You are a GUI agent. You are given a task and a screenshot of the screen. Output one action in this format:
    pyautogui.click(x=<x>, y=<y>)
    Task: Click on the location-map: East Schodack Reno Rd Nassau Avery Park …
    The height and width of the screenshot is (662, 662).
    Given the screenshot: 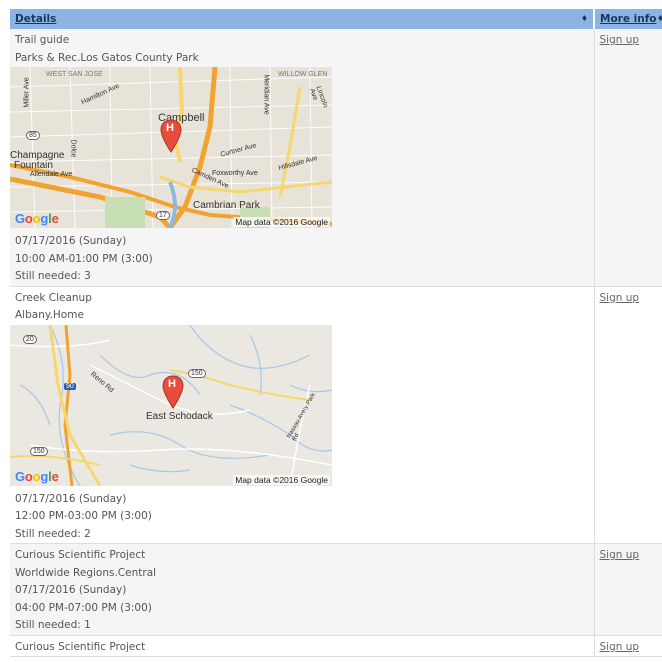 What is the action you would take?
    pyautogui.click(x=171, y=405)
    